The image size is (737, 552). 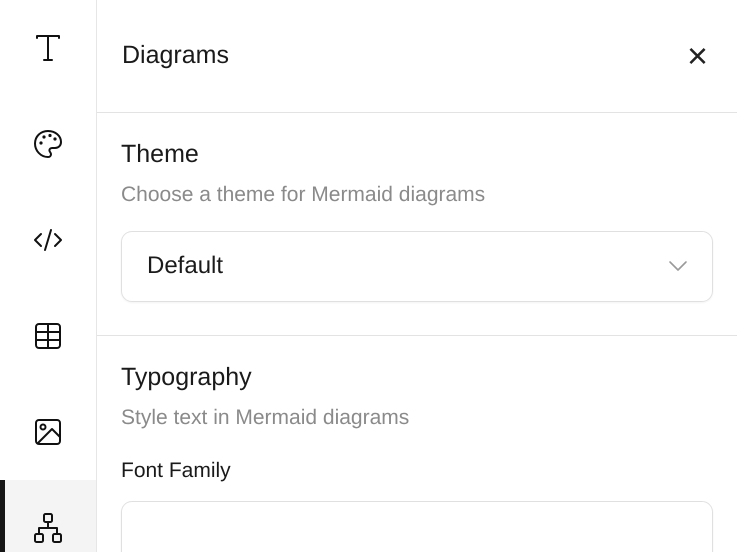 I want to click on section-title: Typography, so click(x=187, y=377).